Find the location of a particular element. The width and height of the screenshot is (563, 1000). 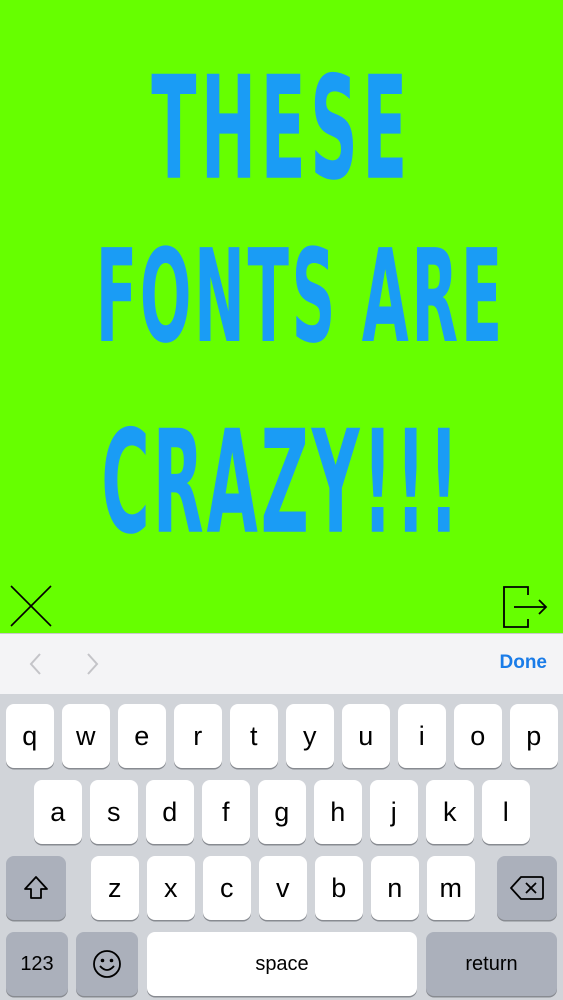

key-o-label: o is located at coordinates (478, 735).